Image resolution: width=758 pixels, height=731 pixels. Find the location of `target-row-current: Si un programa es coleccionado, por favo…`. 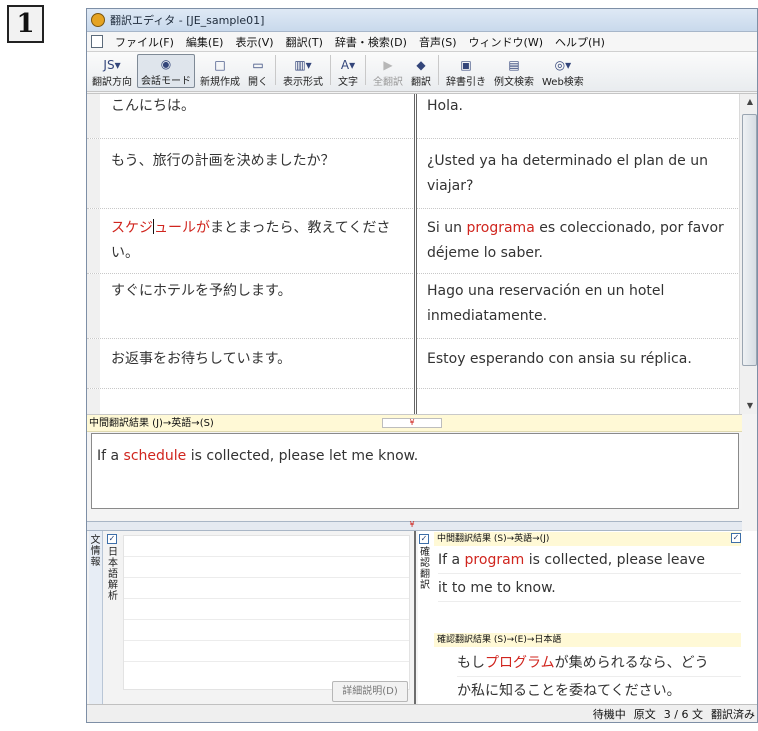

target-row-current: Si un programa es coleccionado, por favo… is located at coordinates (577, 241).